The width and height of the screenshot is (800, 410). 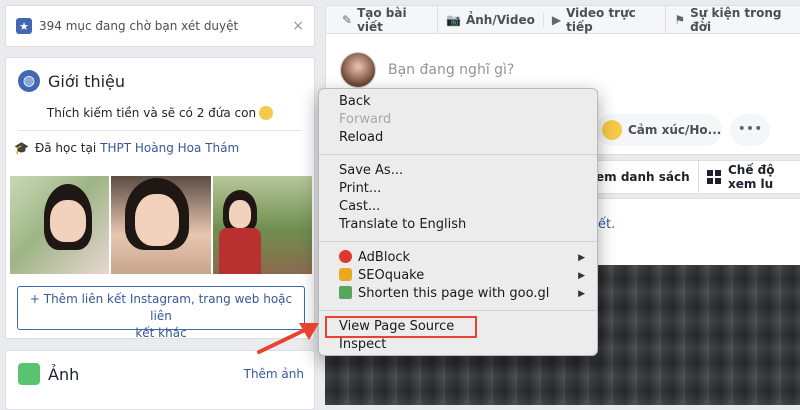 What do you see at coordinates (358, 70) in the screenshot?
I see `avatar` at bounding box center [358, 70].